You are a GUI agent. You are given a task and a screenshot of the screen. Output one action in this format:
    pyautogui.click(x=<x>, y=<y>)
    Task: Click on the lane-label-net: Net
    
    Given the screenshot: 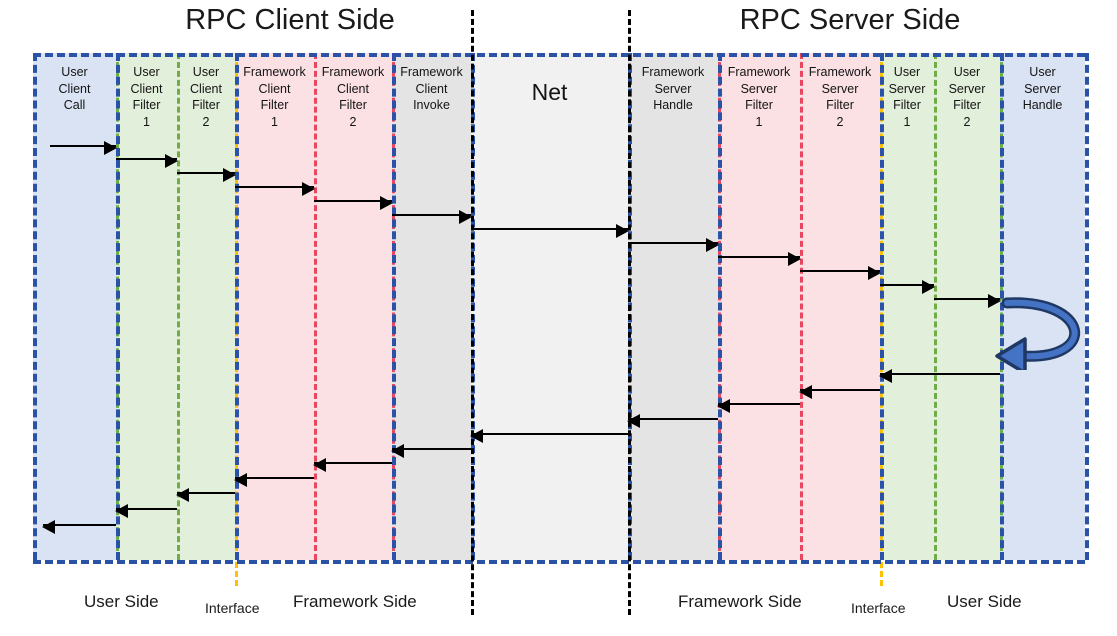 What is the action you would take?
    pyautogui.click(x=549, y=92)
    